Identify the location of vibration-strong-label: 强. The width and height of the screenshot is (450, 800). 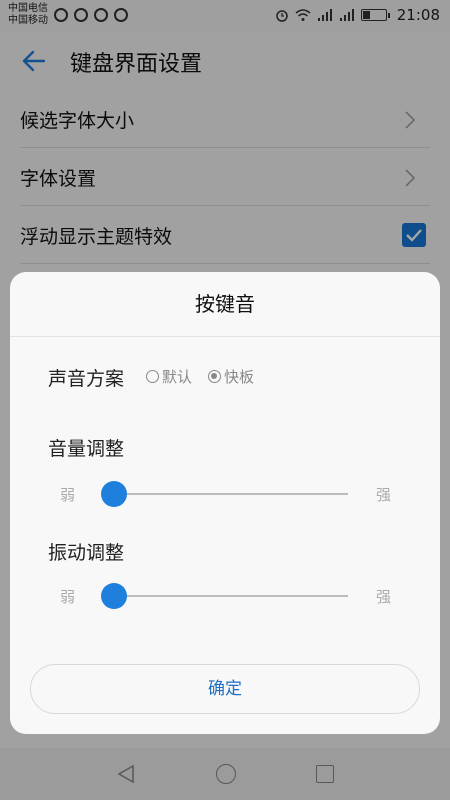
(384, 597).